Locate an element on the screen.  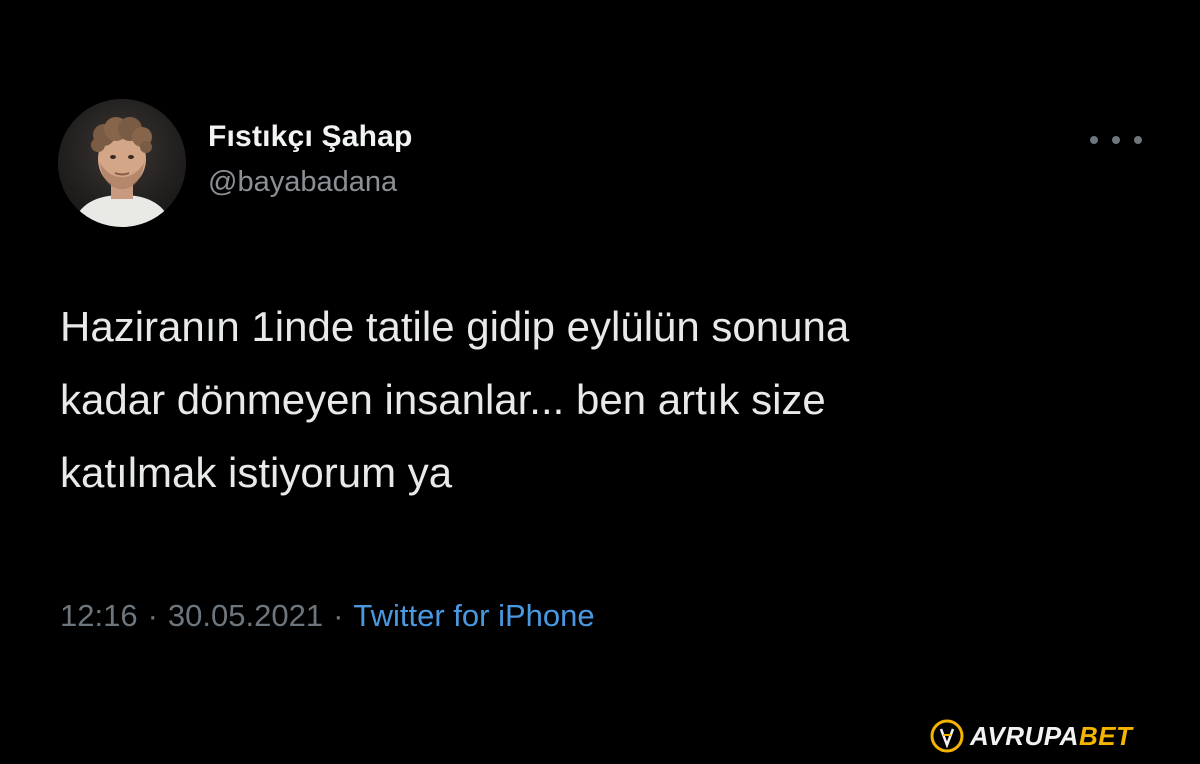
tweet-date: 30.05.2021 is located at coordinates (245, 615).